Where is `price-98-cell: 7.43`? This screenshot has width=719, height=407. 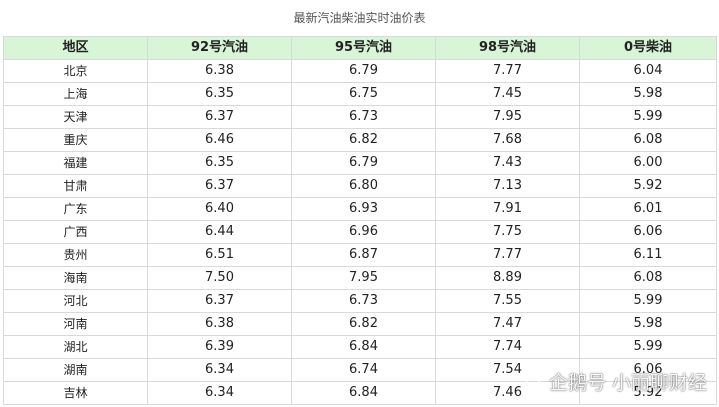 price-98-cell: 7.43 is located at coordinates (507, 163).